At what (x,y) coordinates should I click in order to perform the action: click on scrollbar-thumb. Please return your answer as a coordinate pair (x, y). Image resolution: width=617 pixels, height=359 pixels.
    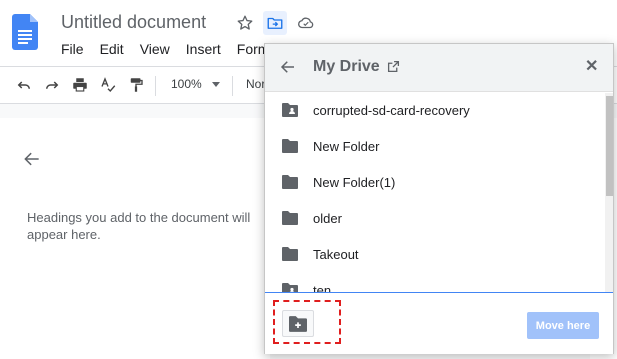
    Looking at the image, I should click on (609, 146).